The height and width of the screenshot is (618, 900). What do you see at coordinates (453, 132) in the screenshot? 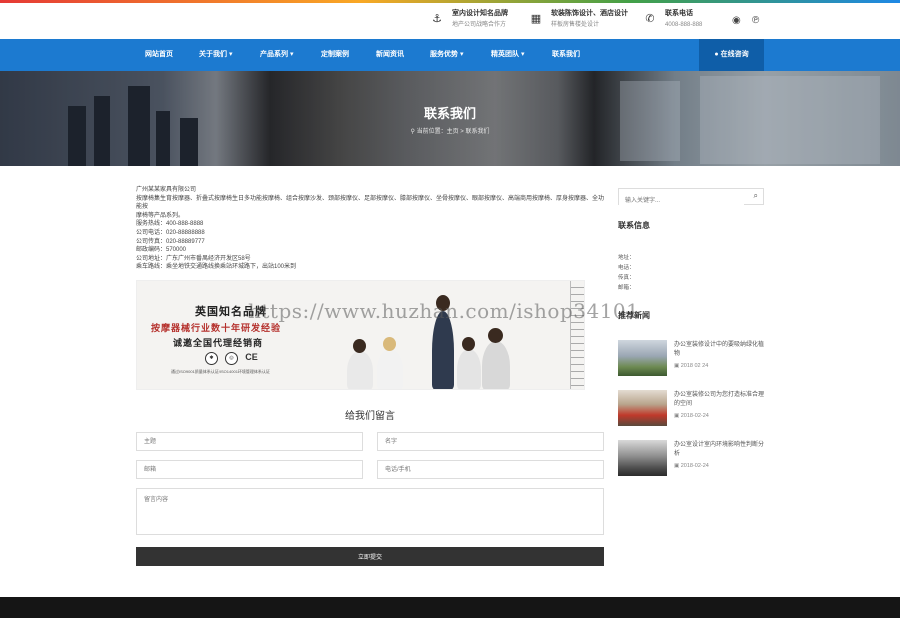
I see `breadcrumb-home-link: 主页` at bounding box center [453, 132].